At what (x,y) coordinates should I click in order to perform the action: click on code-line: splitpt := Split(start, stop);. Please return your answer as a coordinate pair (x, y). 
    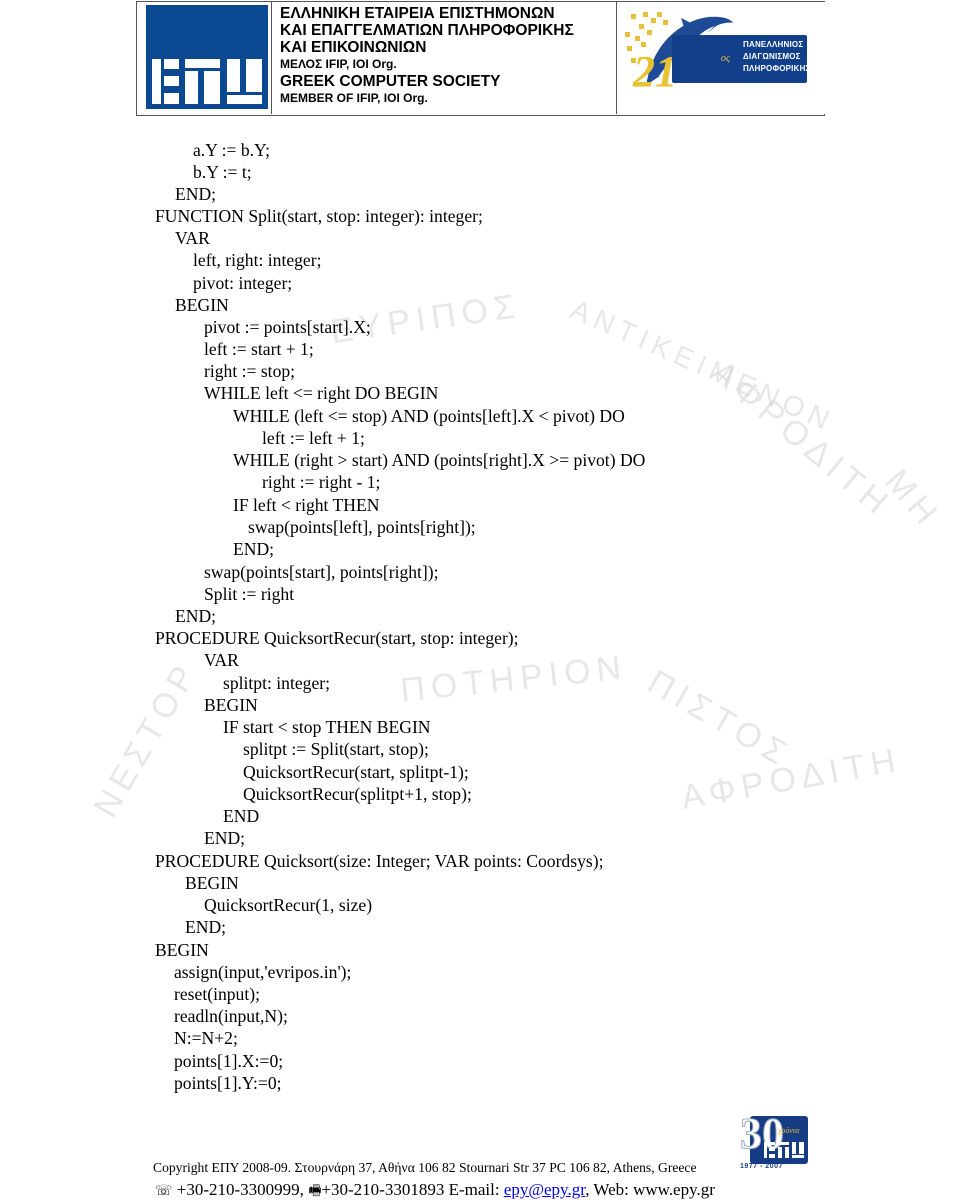
    Looking at the image, I should click on (336, 749).